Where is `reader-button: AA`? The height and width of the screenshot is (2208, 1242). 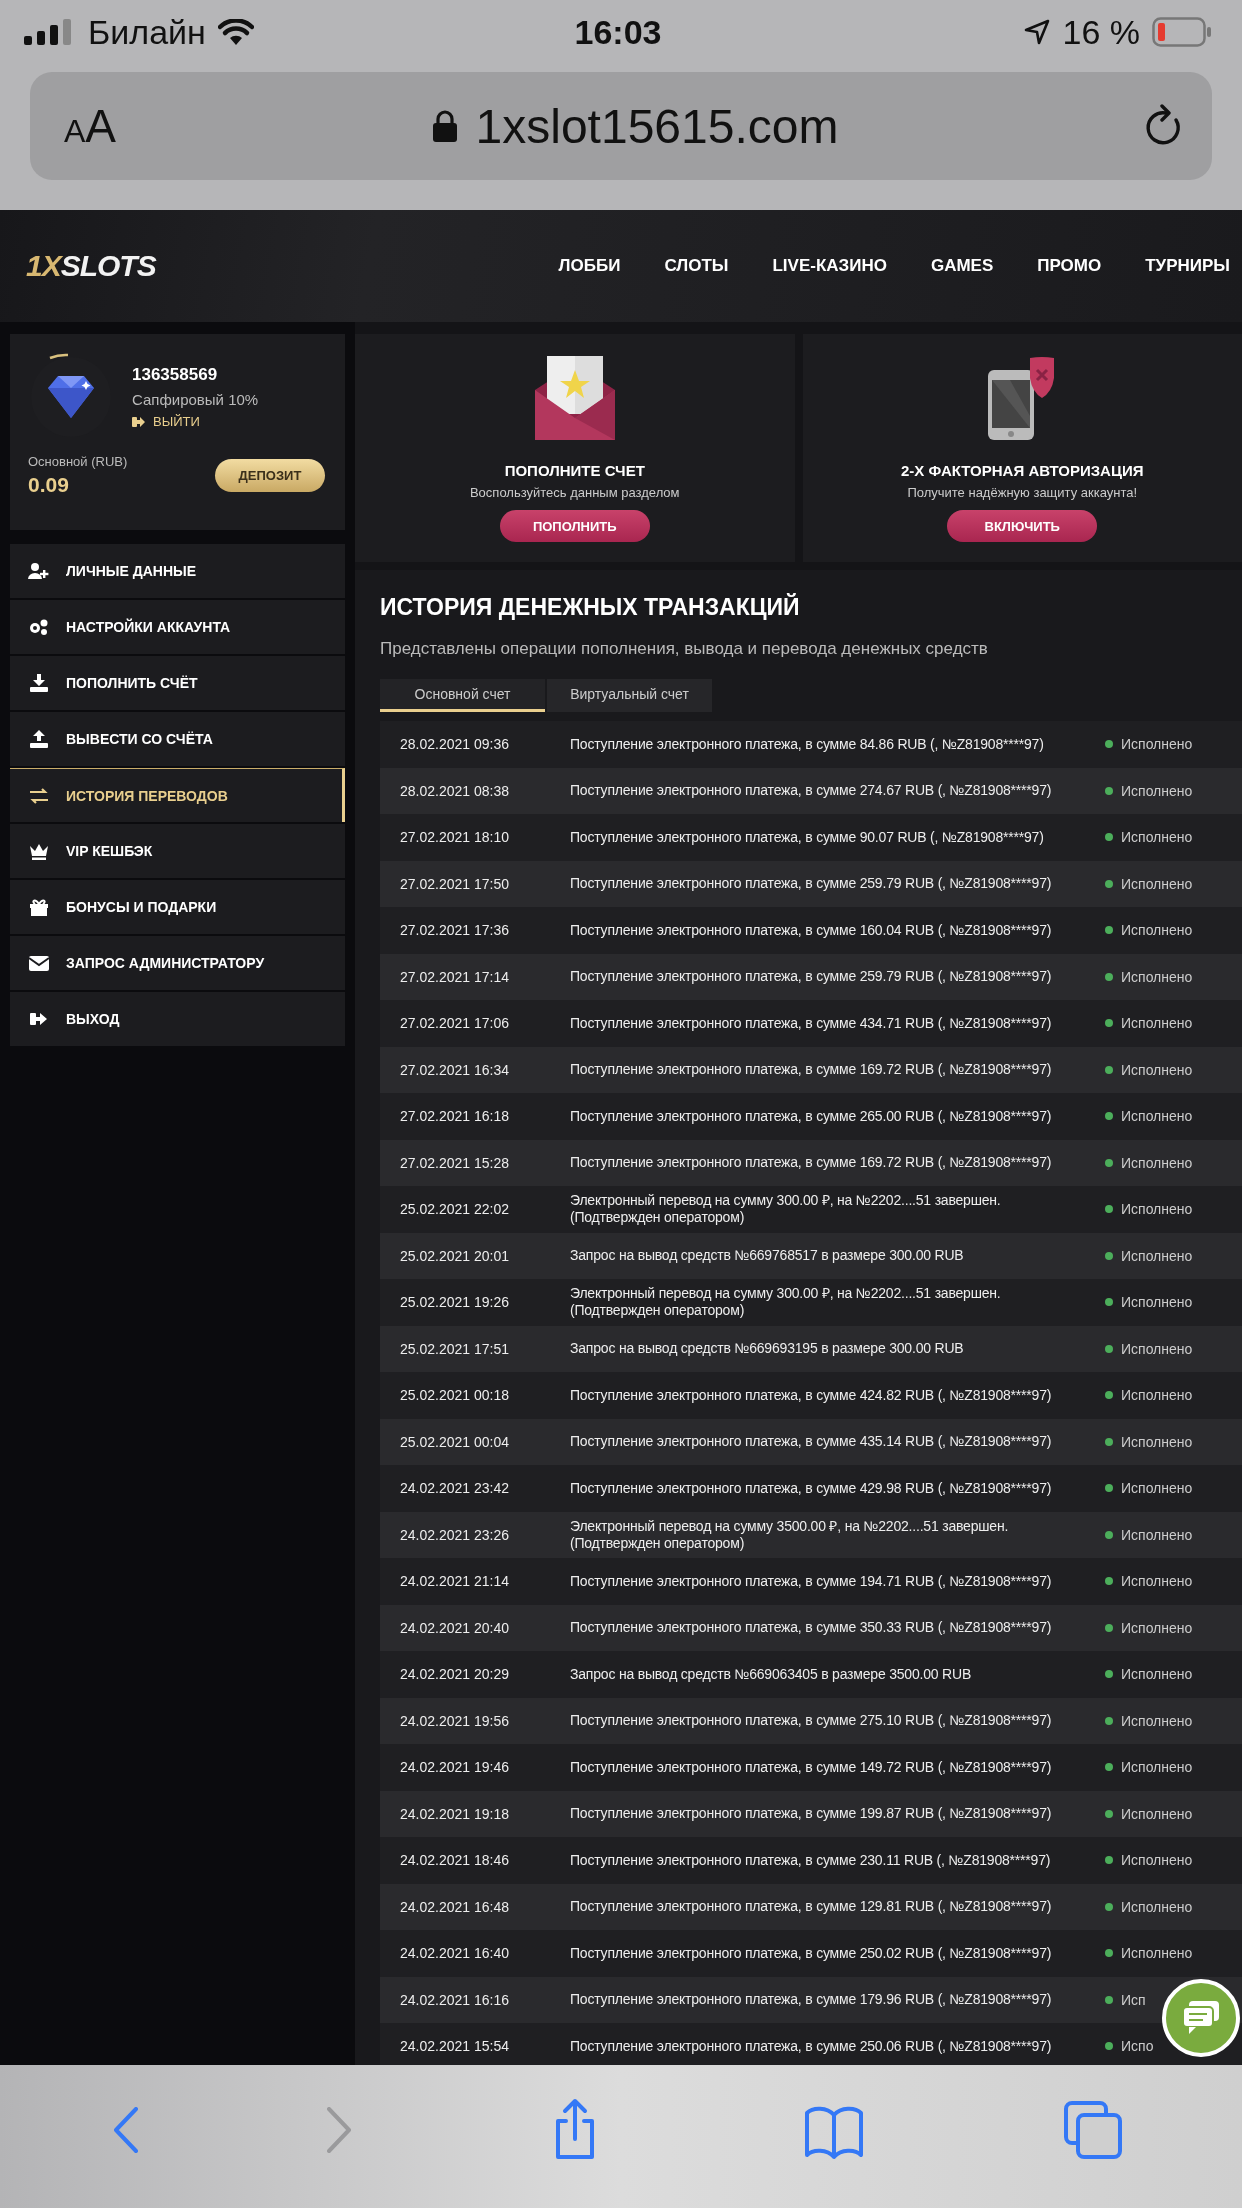
reader-button: AA is located at coordinates (90, 126).